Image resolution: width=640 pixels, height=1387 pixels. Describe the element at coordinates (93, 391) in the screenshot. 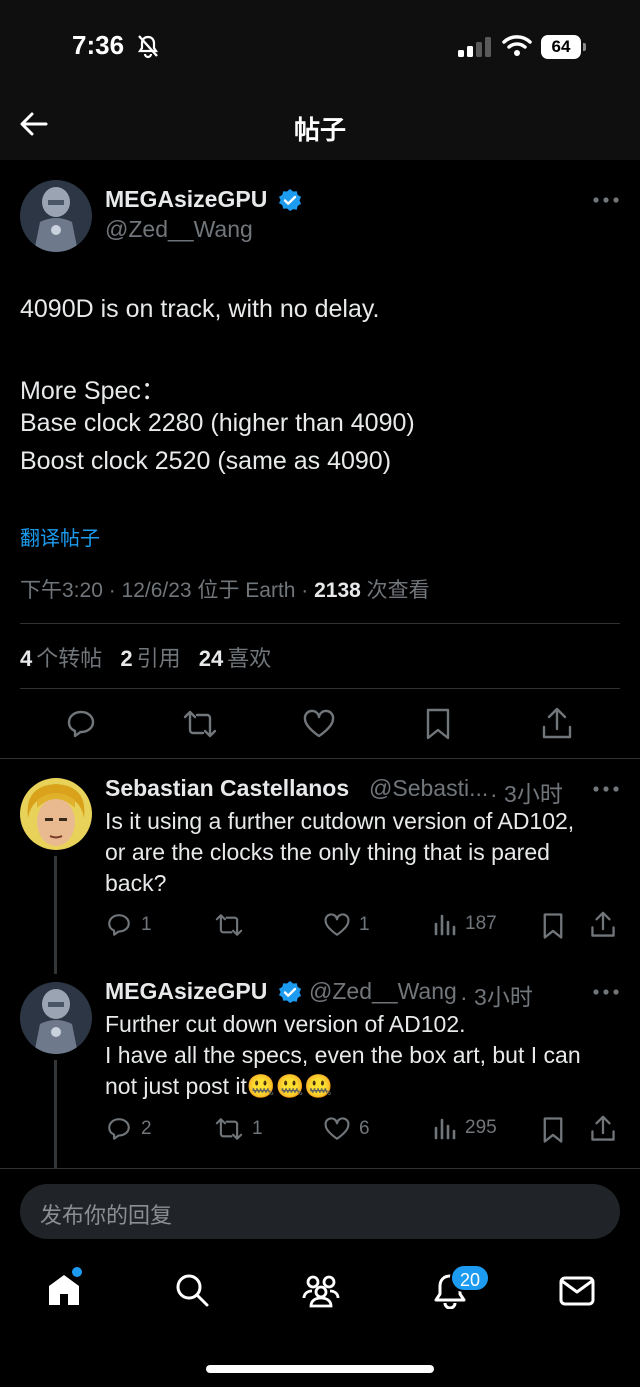

I see `post-text-line: More Spec：` at that location.